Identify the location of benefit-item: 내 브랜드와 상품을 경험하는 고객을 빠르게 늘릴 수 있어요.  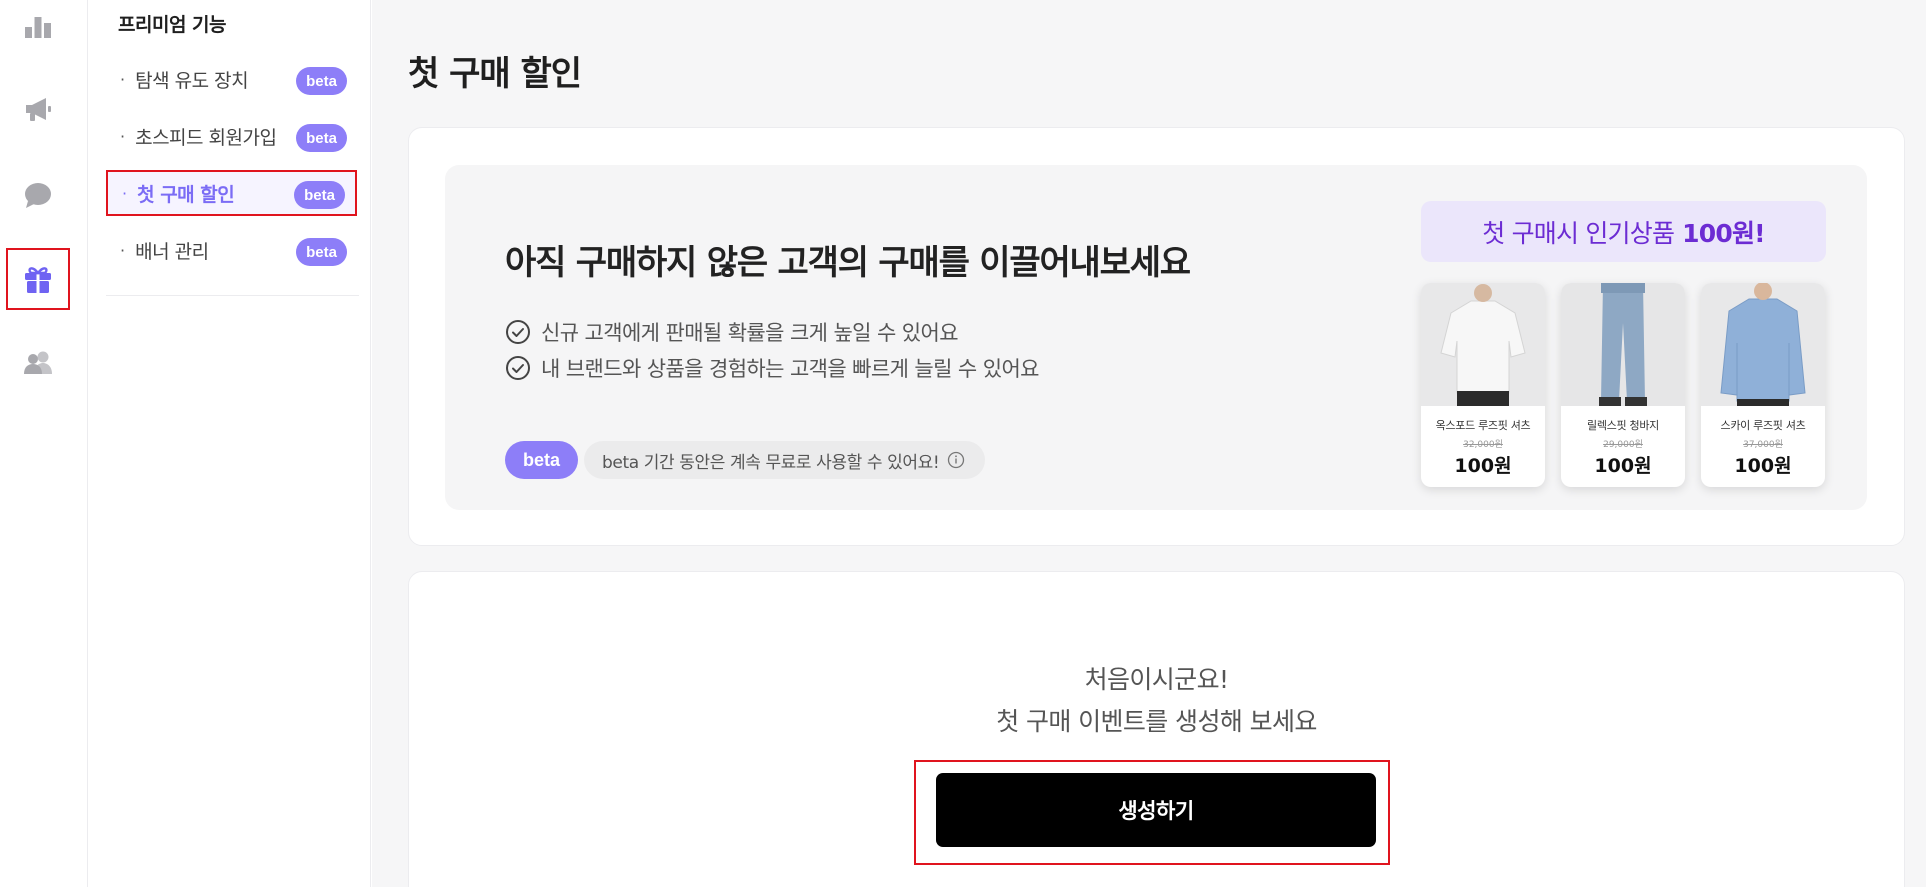
(772, 368).